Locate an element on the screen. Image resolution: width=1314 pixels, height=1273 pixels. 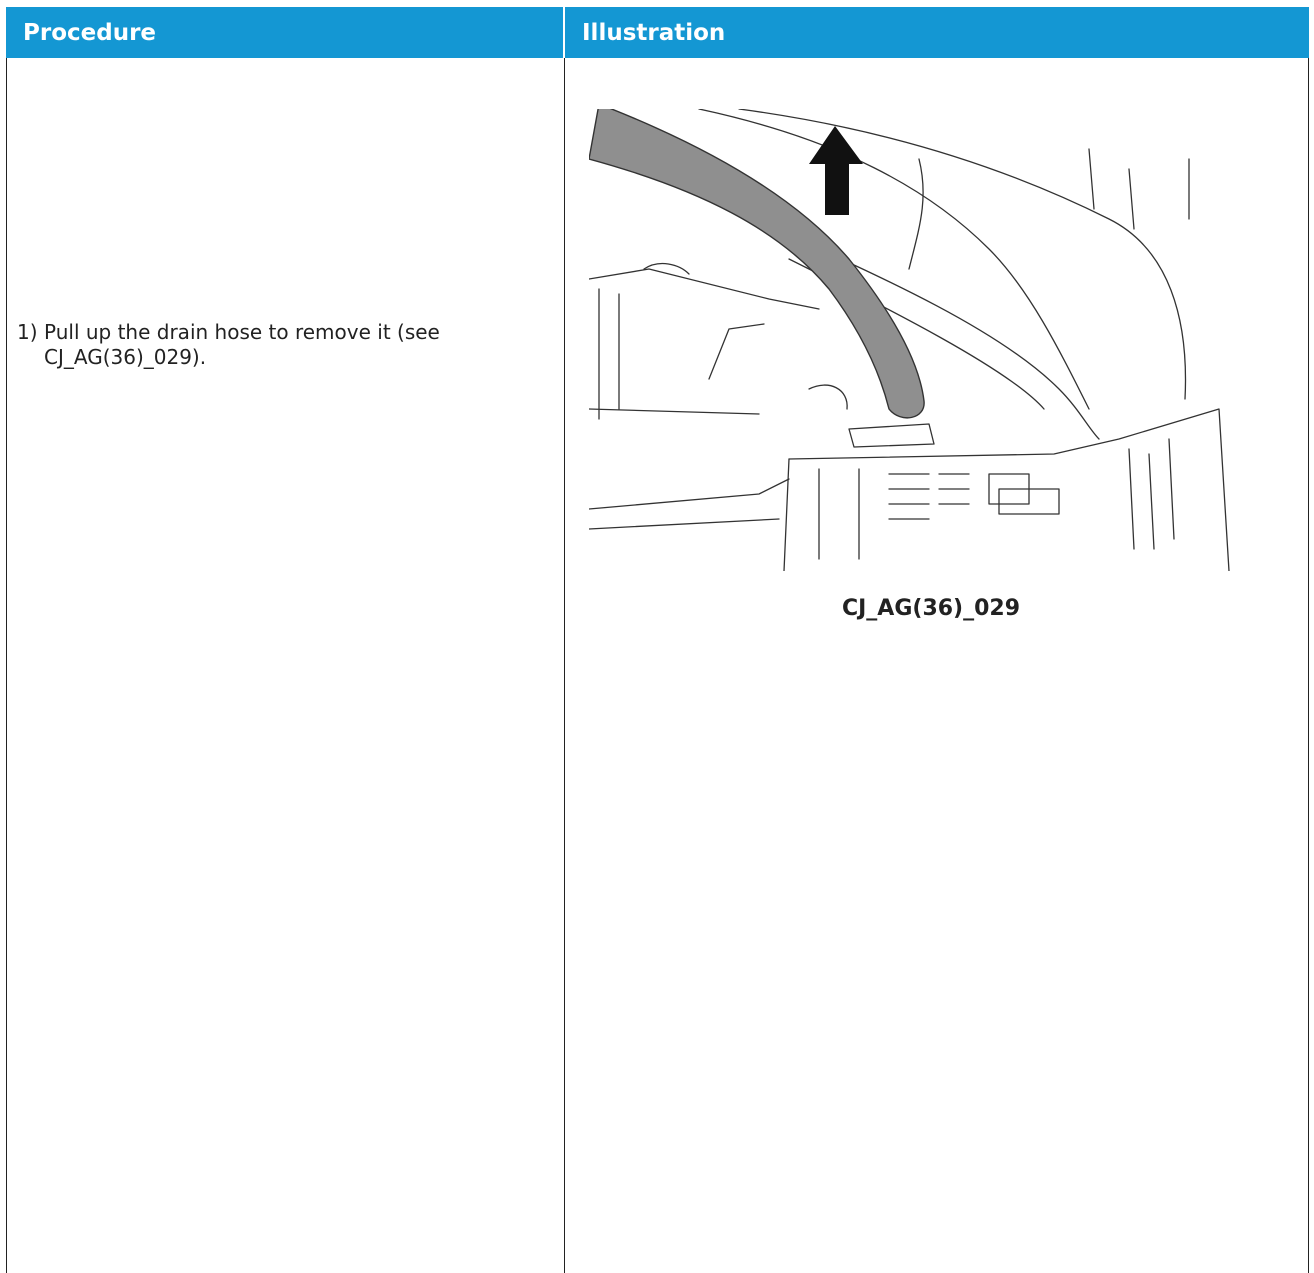
table-border-right is located at coordinates (1308, 665).